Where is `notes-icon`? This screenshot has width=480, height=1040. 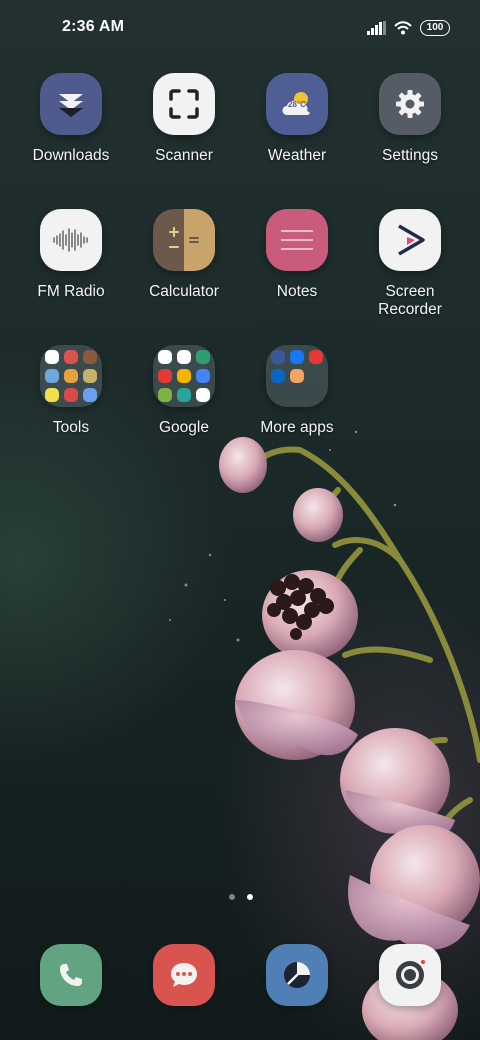
notes-icon is located at coordinates (297, 240).